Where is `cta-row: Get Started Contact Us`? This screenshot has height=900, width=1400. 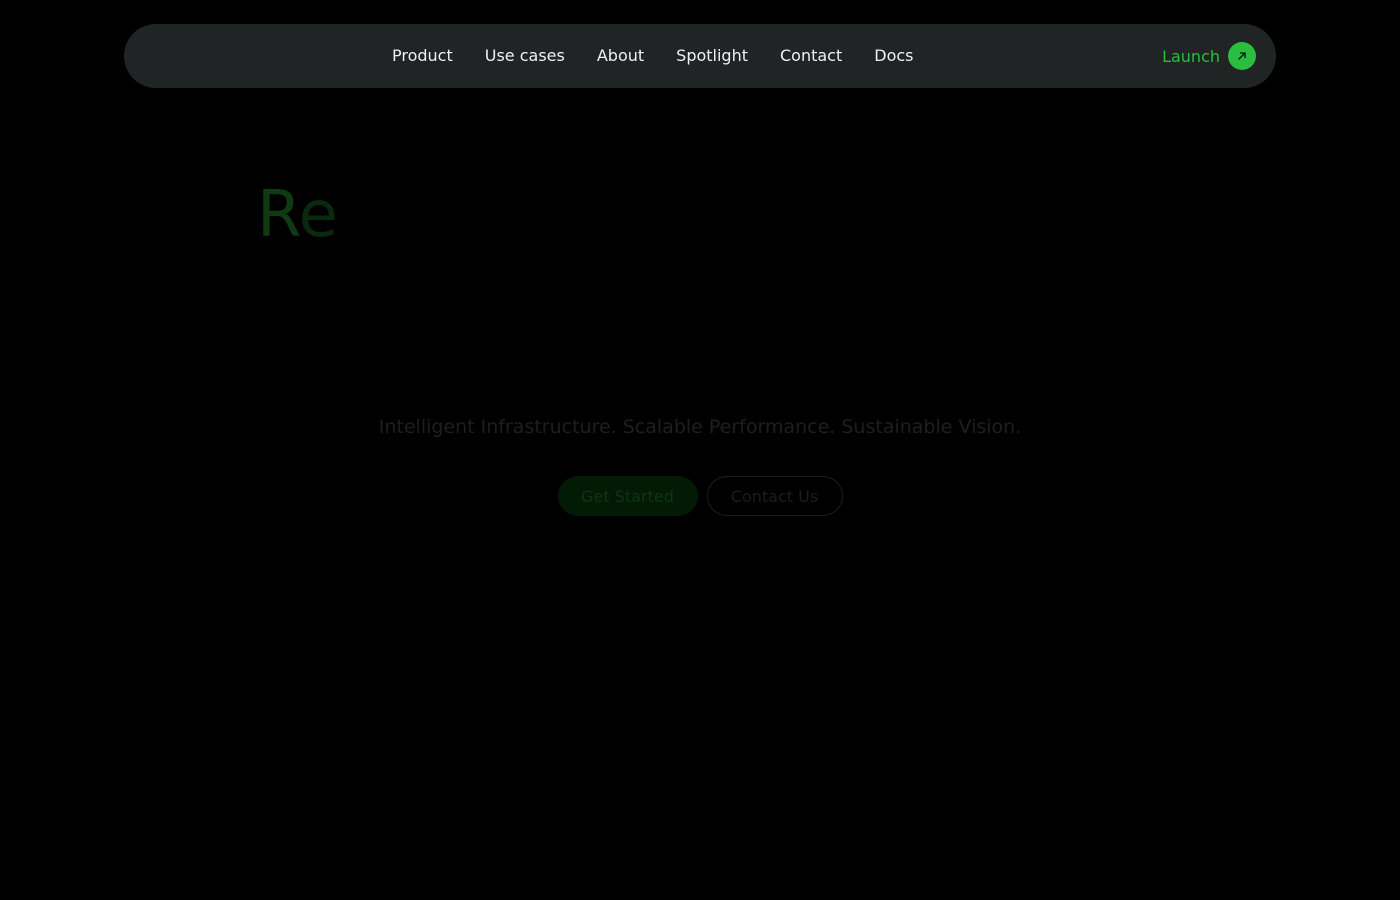
cta-row: Get Started Contact Us is located at coordinates (700, 496).